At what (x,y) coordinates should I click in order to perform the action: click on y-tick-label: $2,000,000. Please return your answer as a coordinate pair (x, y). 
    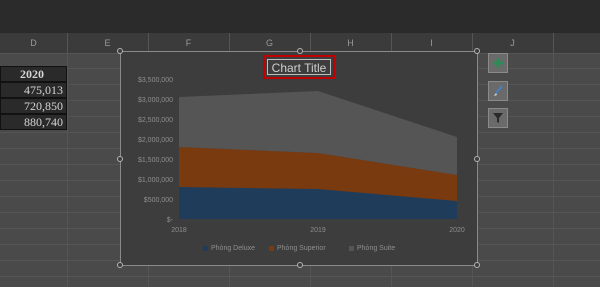
    Looking at the image, I should click on (155, 140).